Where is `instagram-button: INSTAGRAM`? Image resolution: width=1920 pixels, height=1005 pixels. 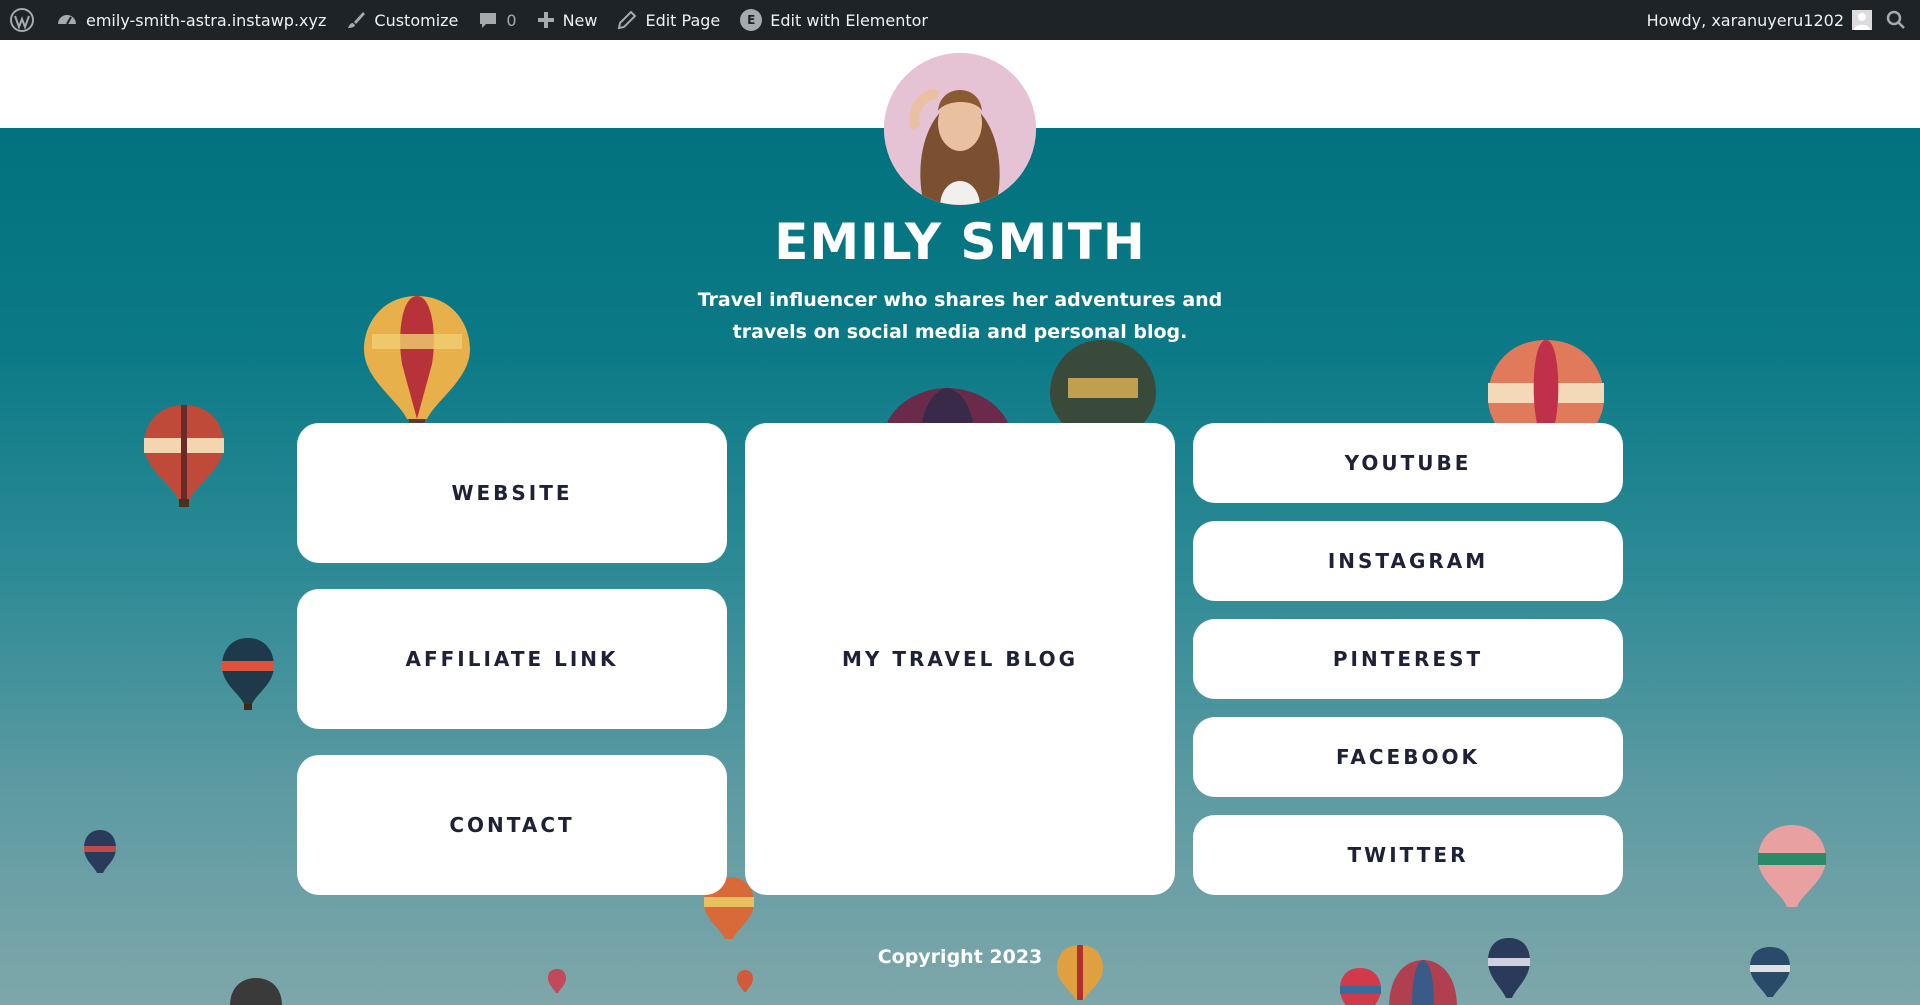 instagram-button: INSTAGRAM is located at coordinates (1408, 561).